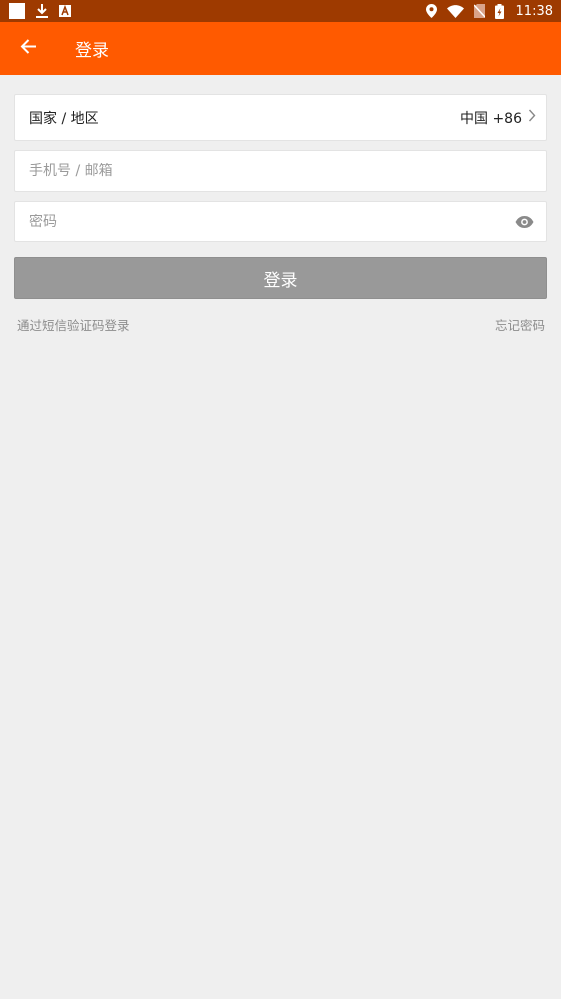  I want to click on location-icon, so click(431, 11).